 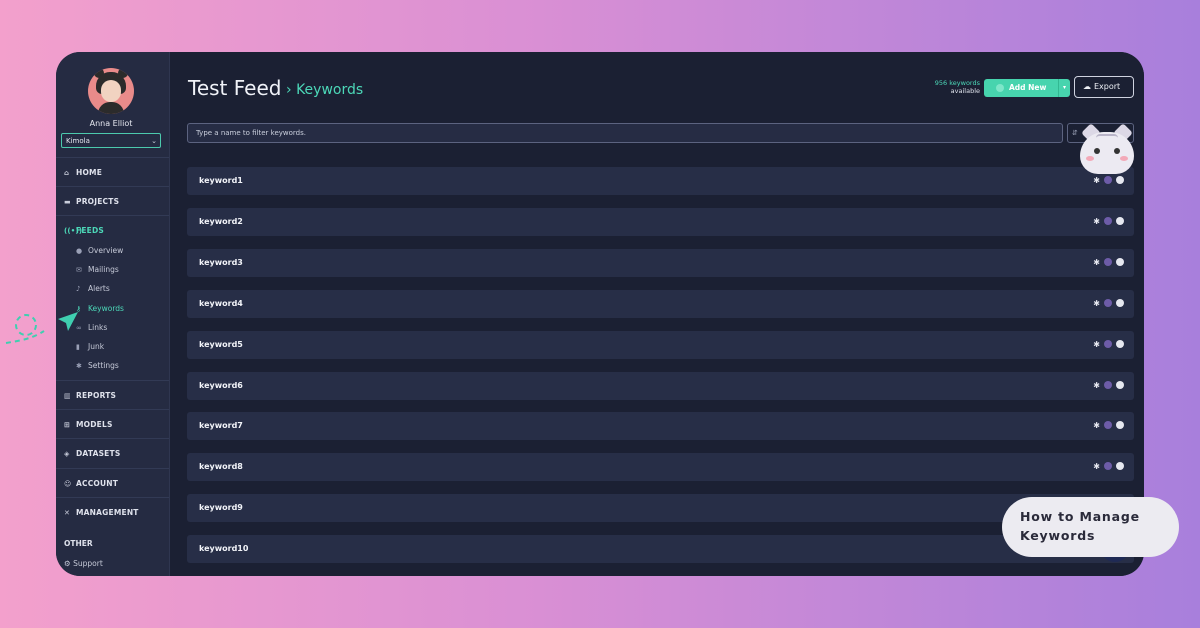 I want to click on keyword-label: keyword6, so click(x=221, y=385).